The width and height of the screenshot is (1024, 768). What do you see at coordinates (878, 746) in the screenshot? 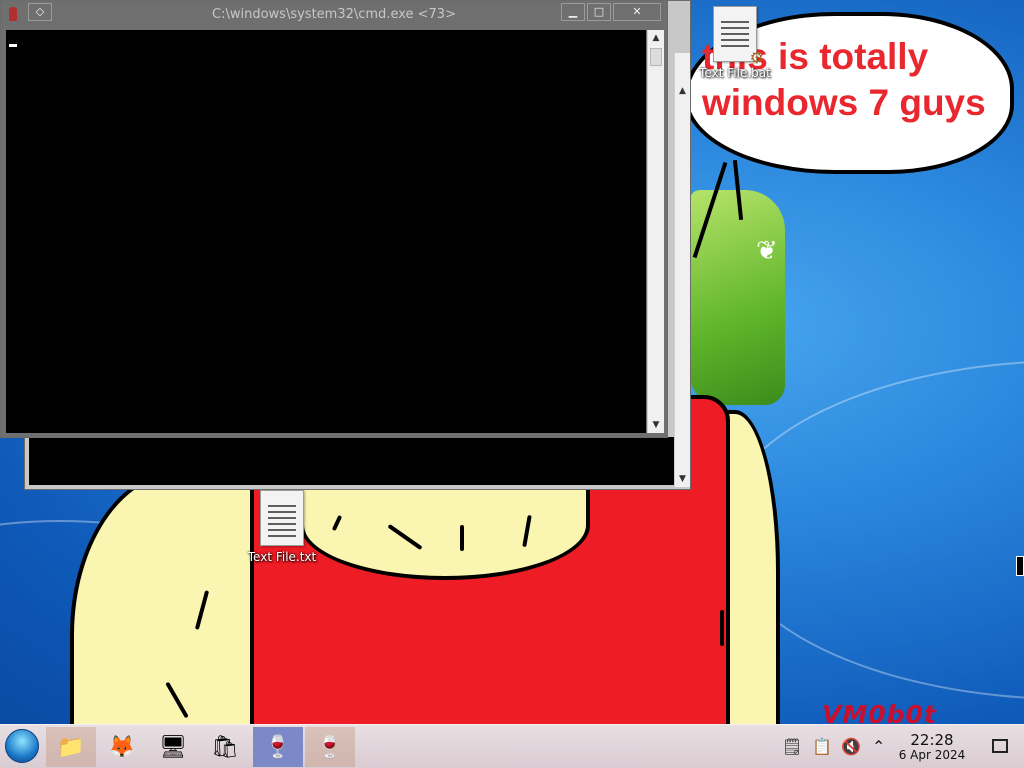
I see `chevron-up-icon: ⌃` at bounding box center [878, 746].